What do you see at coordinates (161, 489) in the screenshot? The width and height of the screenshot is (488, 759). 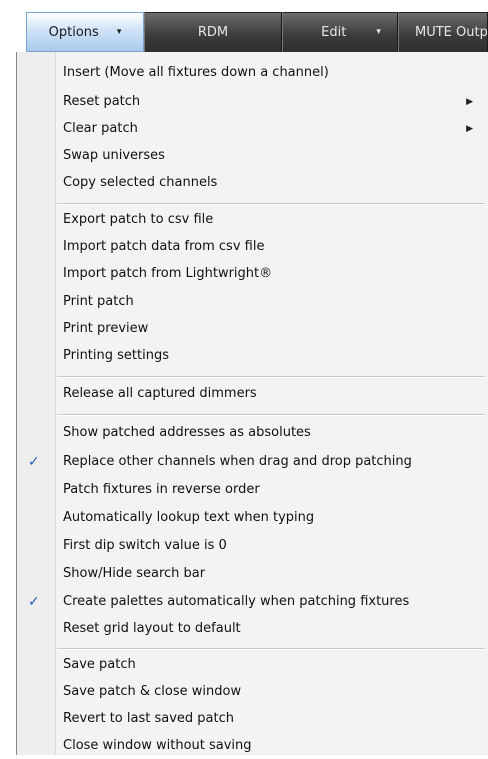 I see `menu-item-label: Patch fixtures in reverse order` at bounding box center [161, 489].